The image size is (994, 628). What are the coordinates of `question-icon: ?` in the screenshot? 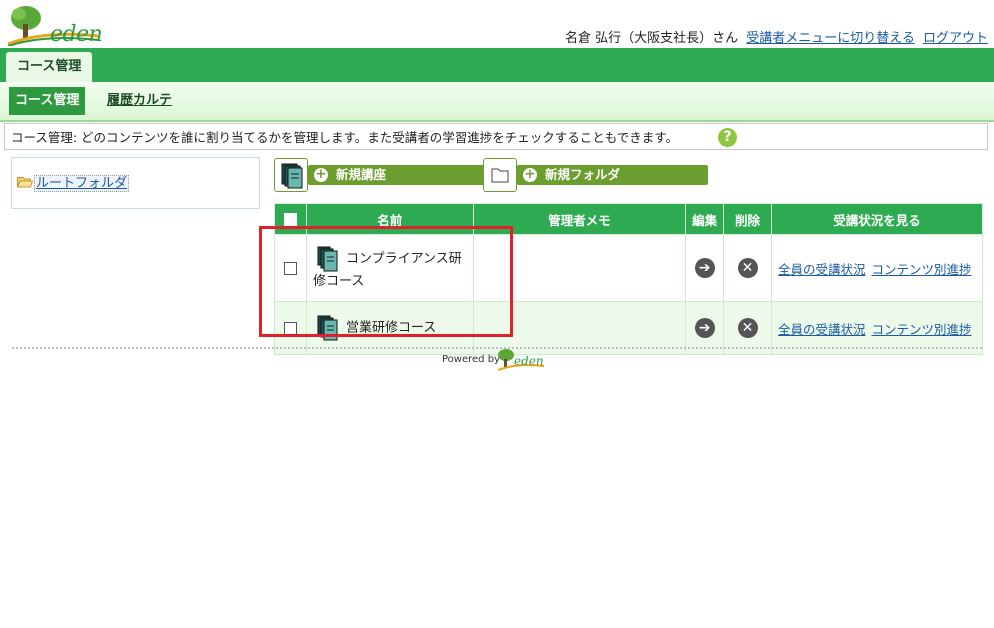 It's located at (727, 137).